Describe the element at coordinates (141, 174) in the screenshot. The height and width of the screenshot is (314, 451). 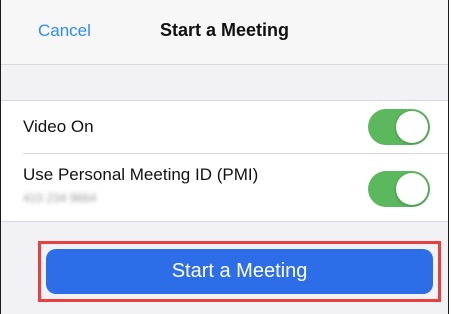
I see `pmi-label: Use Personal Meeting ID (PMI)` at that location.